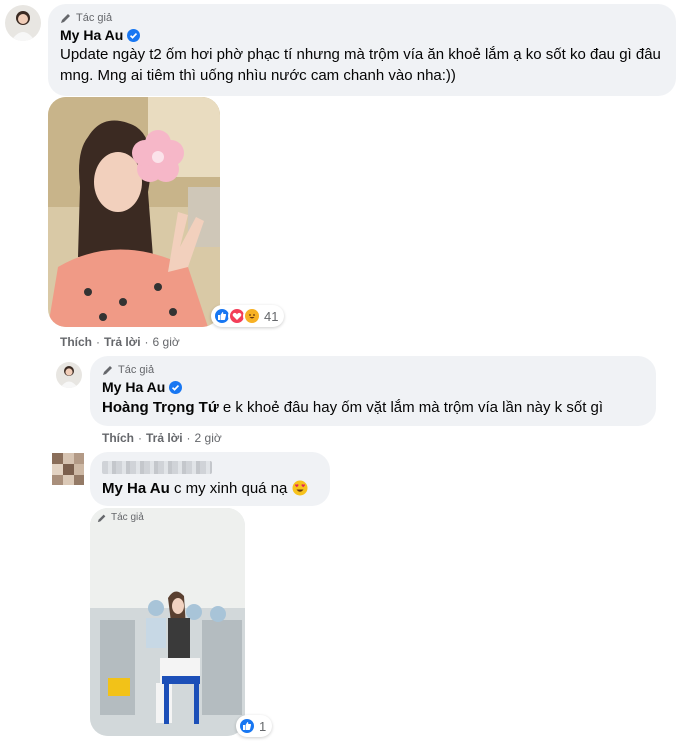 This screenshot has height=743, width=676. I want to click on reply-bubble: My Ha Au c my xinh quá nạ, so click(210, 479).